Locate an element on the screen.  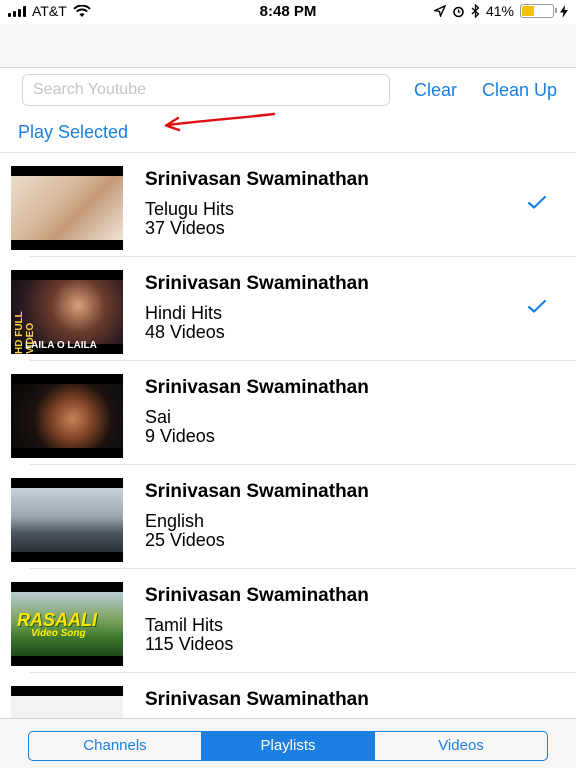
thumbnail-caption: LAILA O LAILA is located at coordinates (61, 345).